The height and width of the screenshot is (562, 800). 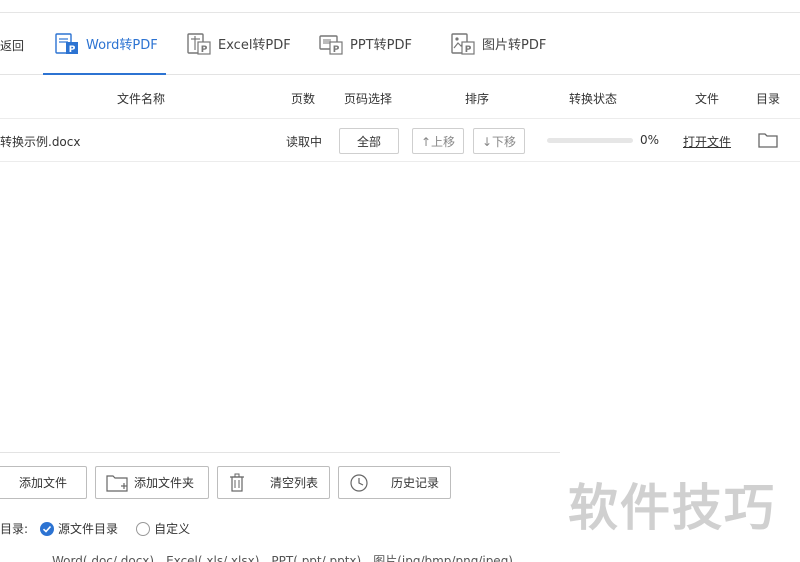 I want to click on open-file-link: 打开文件, so click(x=707, y=141).